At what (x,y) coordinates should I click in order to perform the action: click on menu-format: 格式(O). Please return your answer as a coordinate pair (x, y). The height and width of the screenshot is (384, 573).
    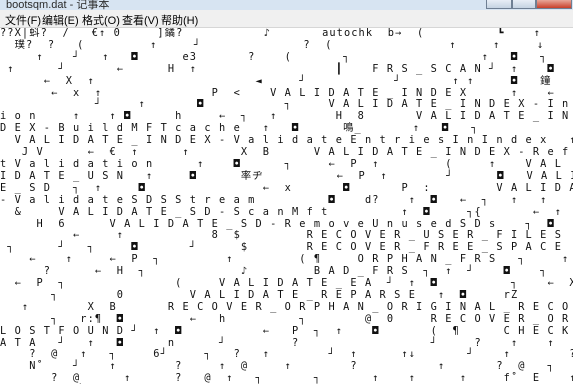
    Looking at the image, I should click on (101, 20).